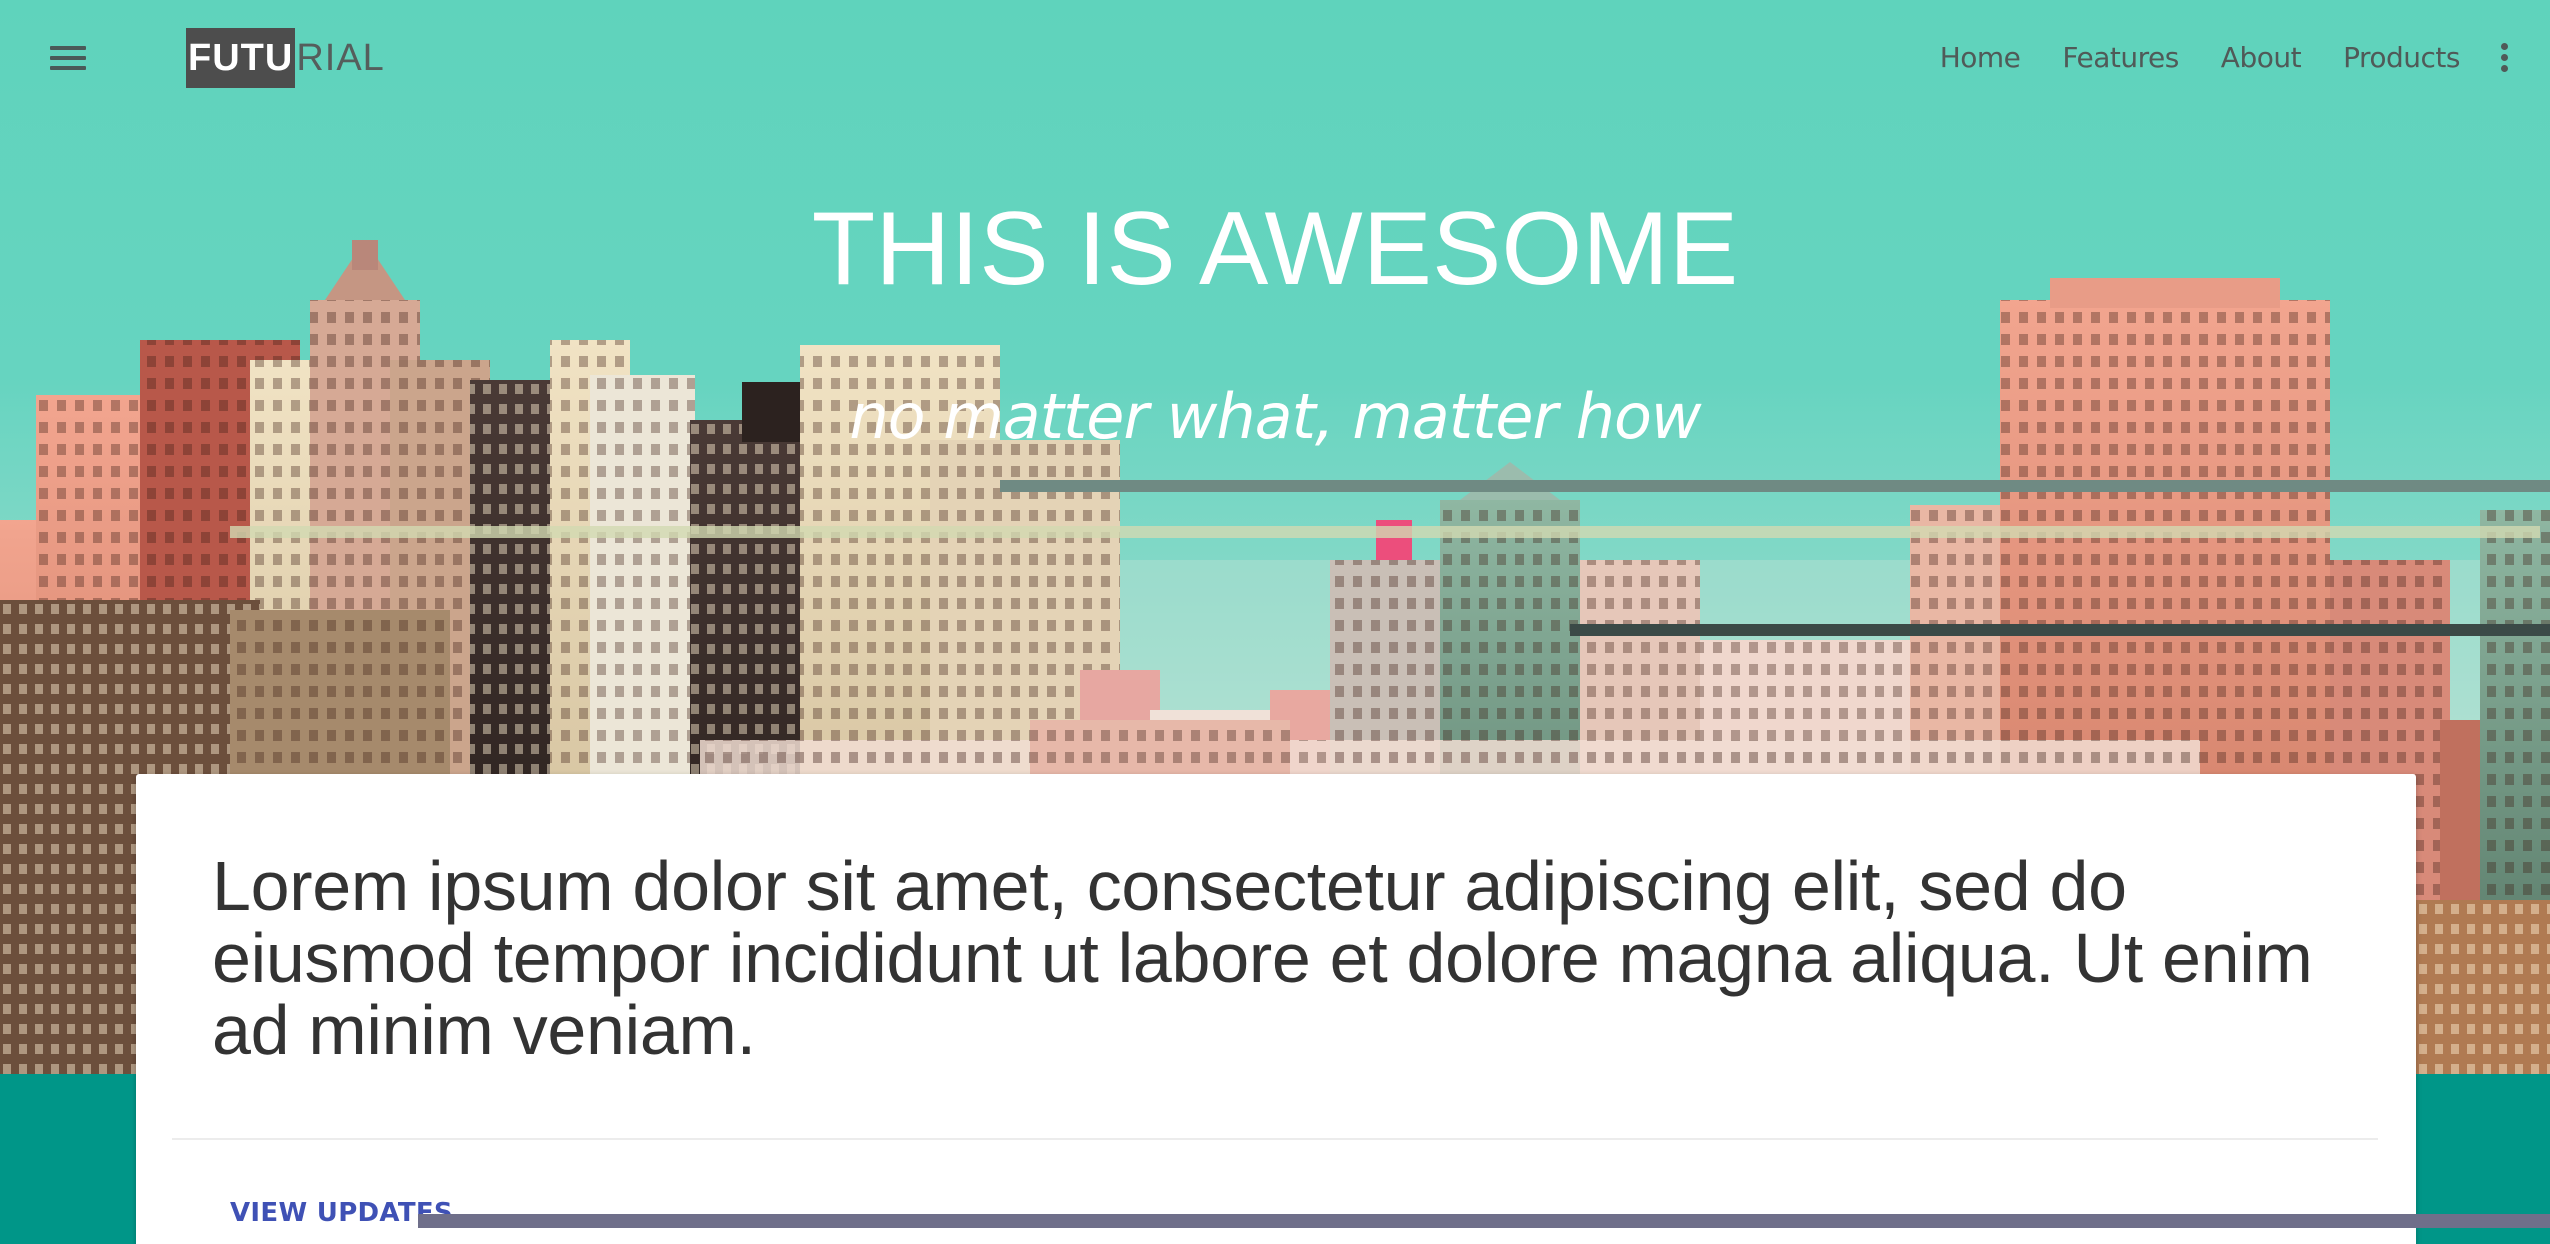 The image size is (2550, 1244). I want to click on top-app-bar: FUTU RIAL Home Features About Products, so click(1275, 58).